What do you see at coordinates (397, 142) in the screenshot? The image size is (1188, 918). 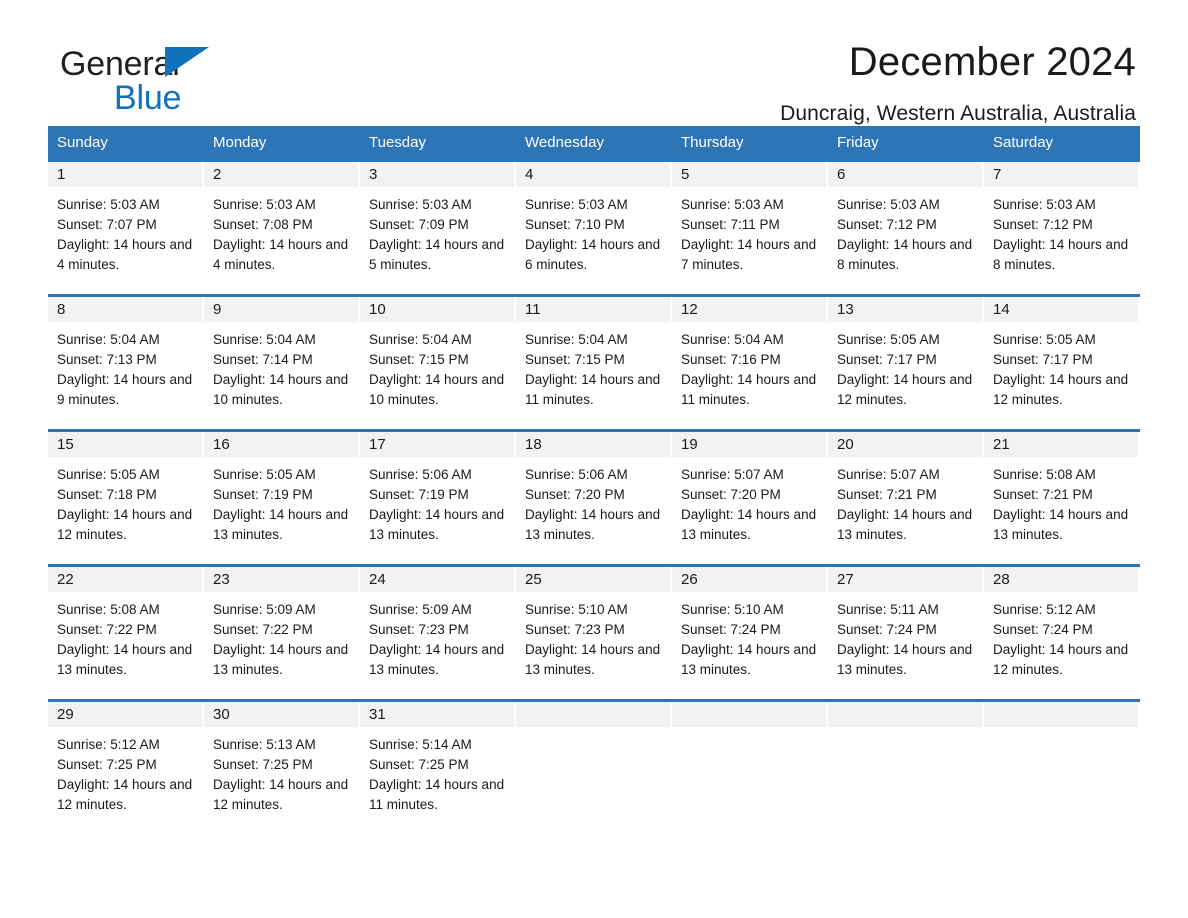 I see `weekday-header-tuesday: Tuesday` at bounding box center [397, 142].